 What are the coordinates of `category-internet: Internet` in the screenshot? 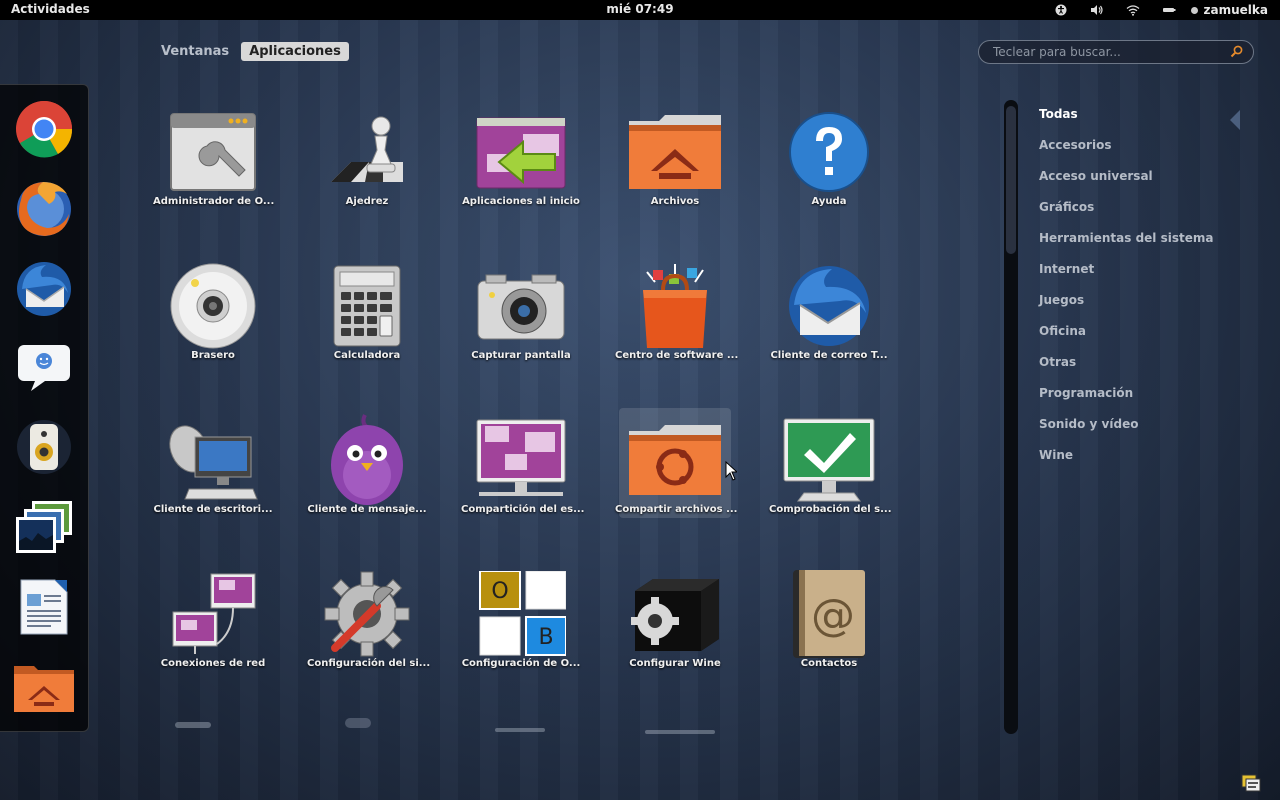 It's located at (1126, 276).